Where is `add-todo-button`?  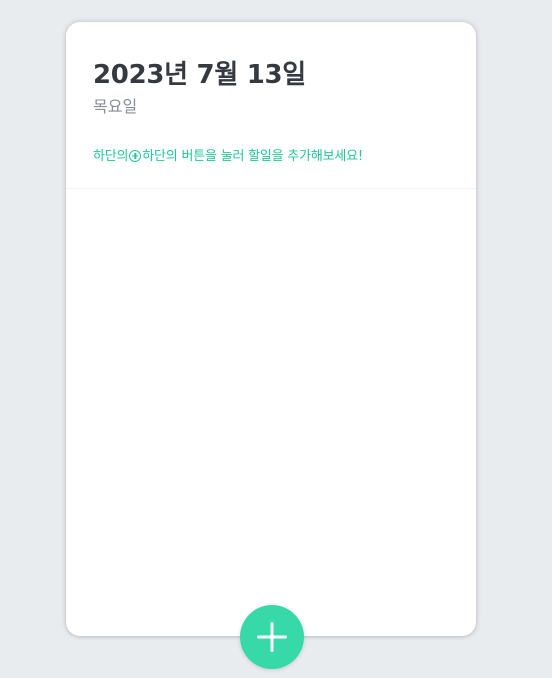
add-todo-button is located at coordinates (272, 637).